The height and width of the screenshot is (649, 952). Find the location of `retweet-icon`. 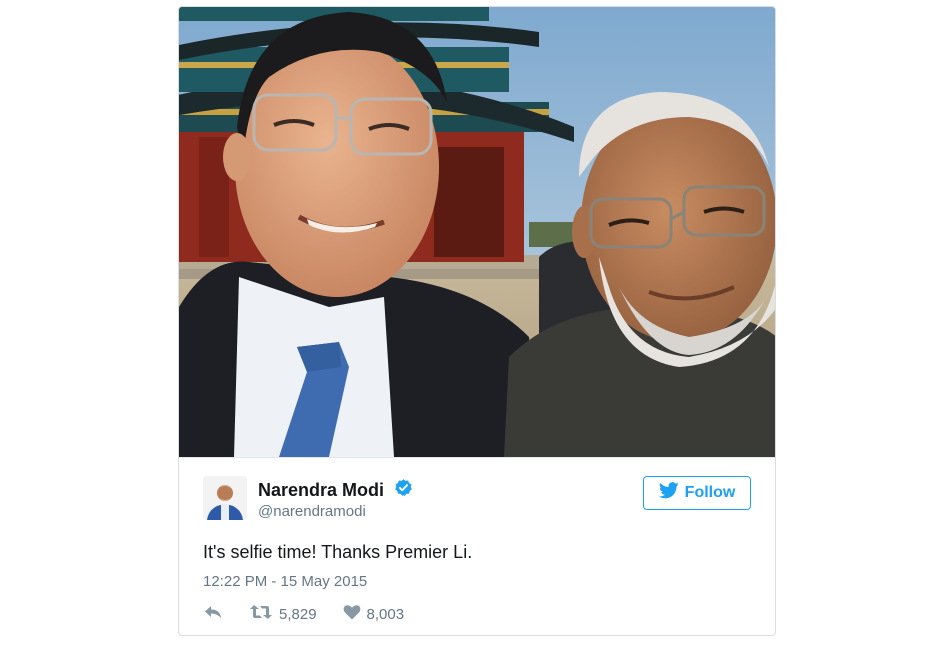

retweet-icon is located at coordinates (261, 614).